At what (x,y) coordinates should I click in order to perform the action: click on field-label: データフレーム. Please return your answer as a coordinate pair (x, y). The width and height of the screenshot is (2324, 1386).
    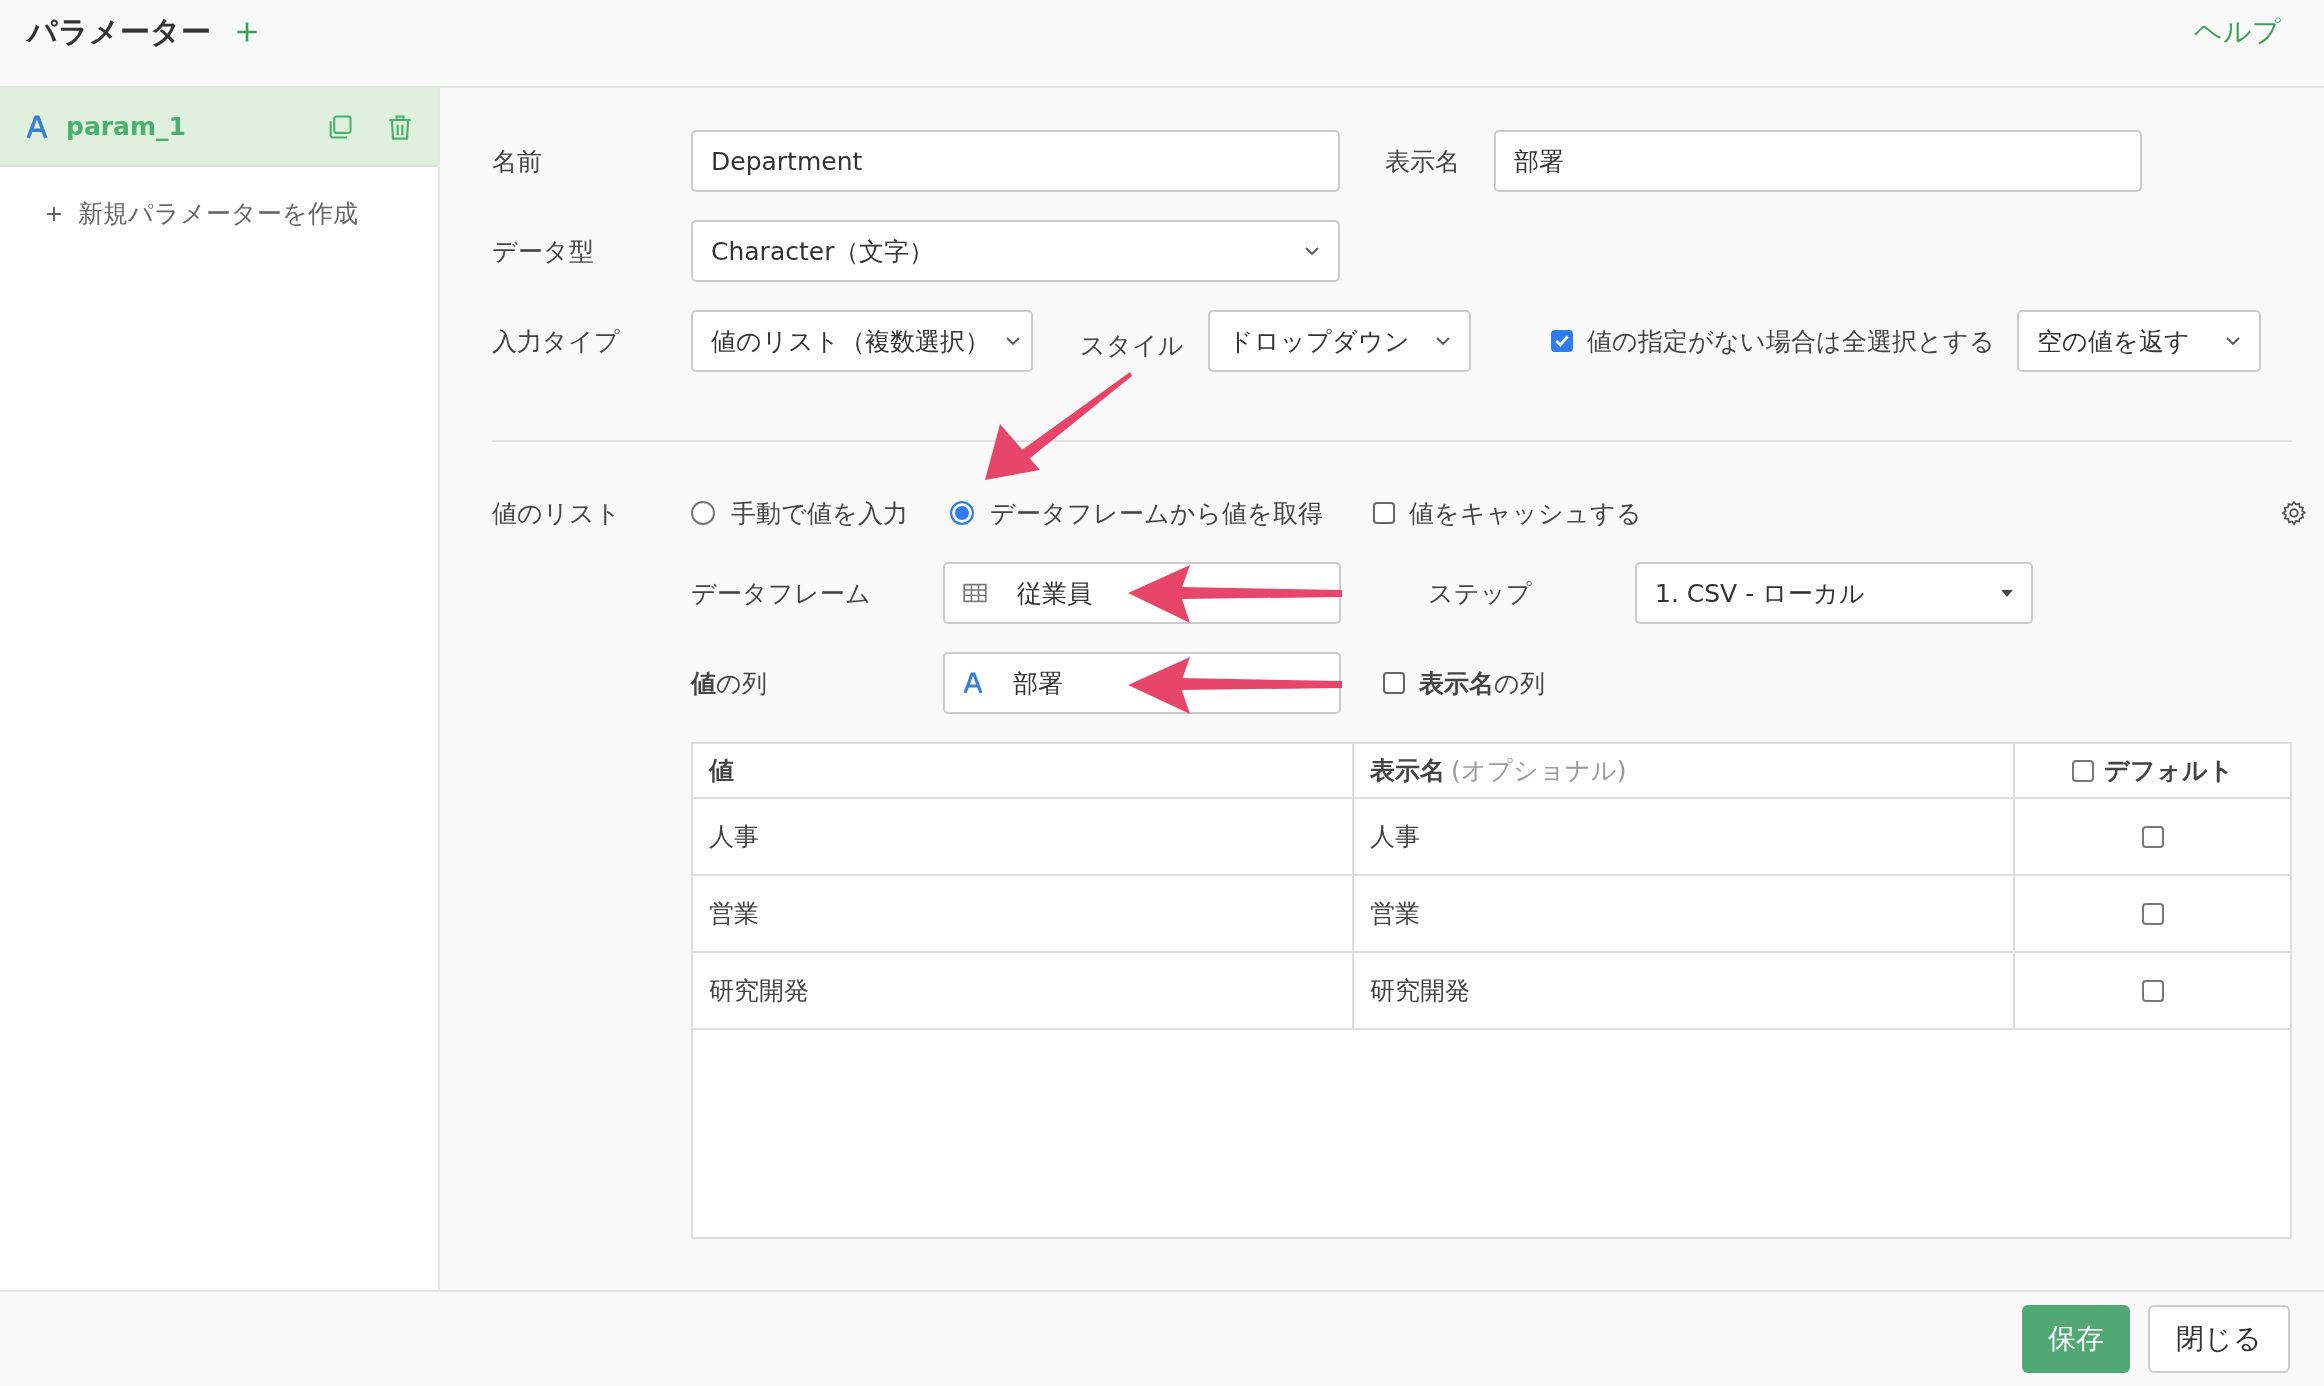
    Looking at the image, I should click on (781, 593).